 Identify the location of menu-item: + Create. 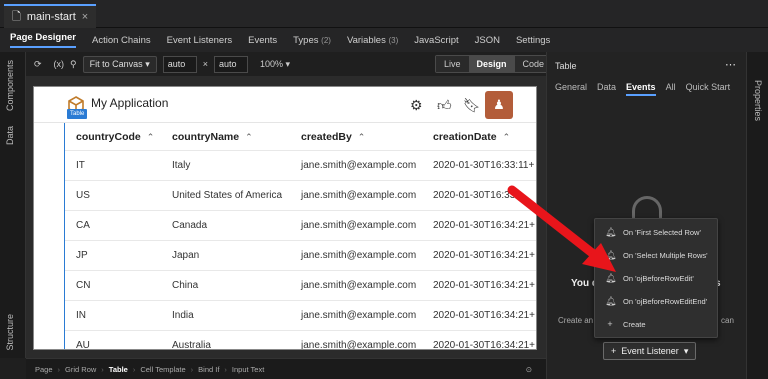
(657, 324).